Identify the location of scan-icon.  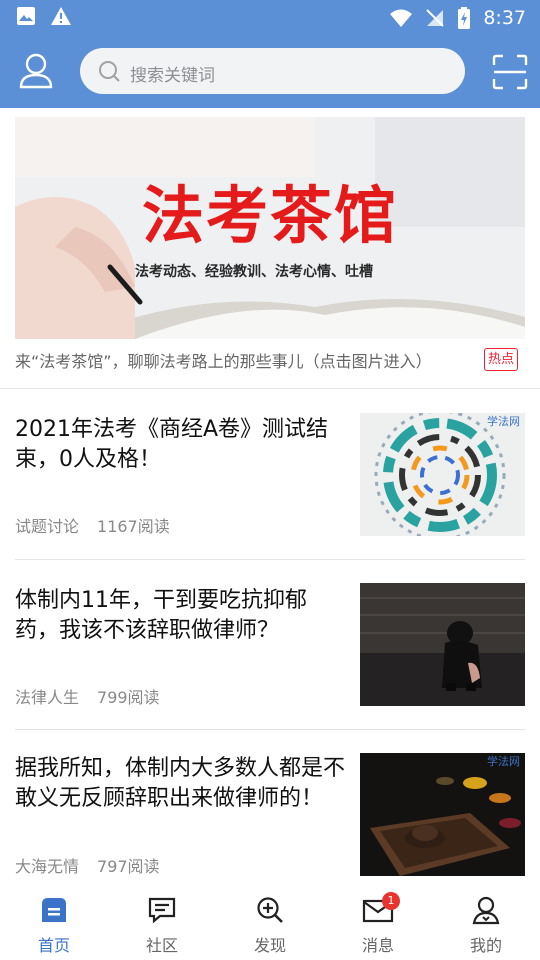
(510, 72).